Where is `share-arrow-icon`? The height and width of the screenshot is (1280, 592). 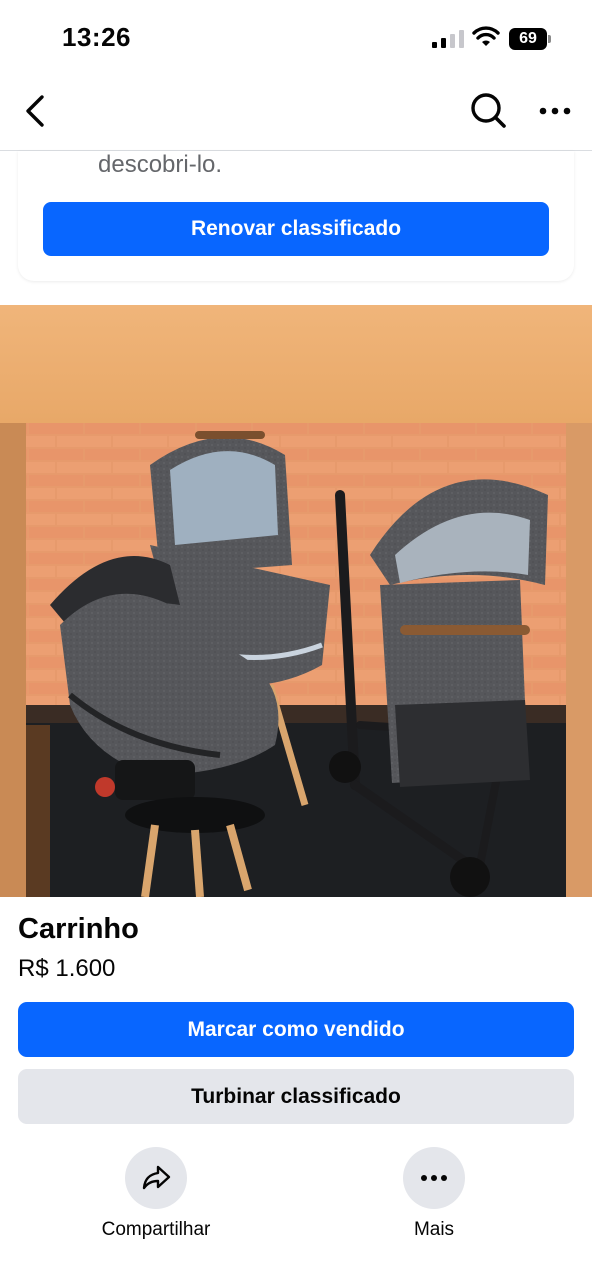 share-arrow-icon is located at coordinates (156, 1177).